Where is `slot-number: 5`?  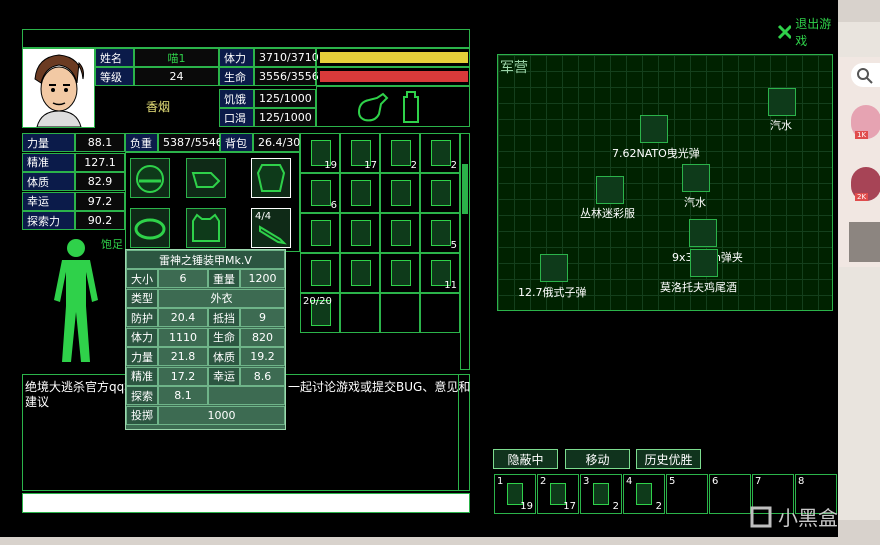 slot-number: 5 is located at coordinates (672, 481).